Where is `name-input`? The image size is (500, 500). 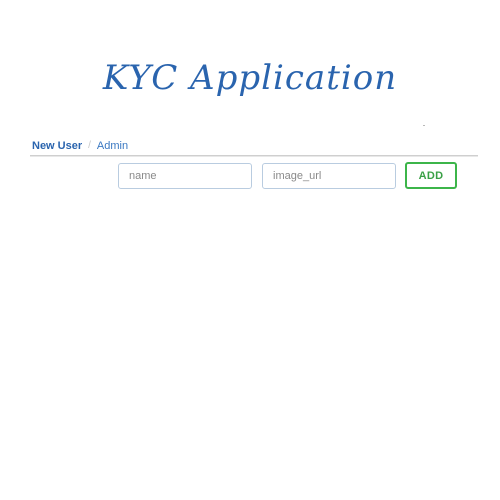
name-input is located at coordinates (185, 176).